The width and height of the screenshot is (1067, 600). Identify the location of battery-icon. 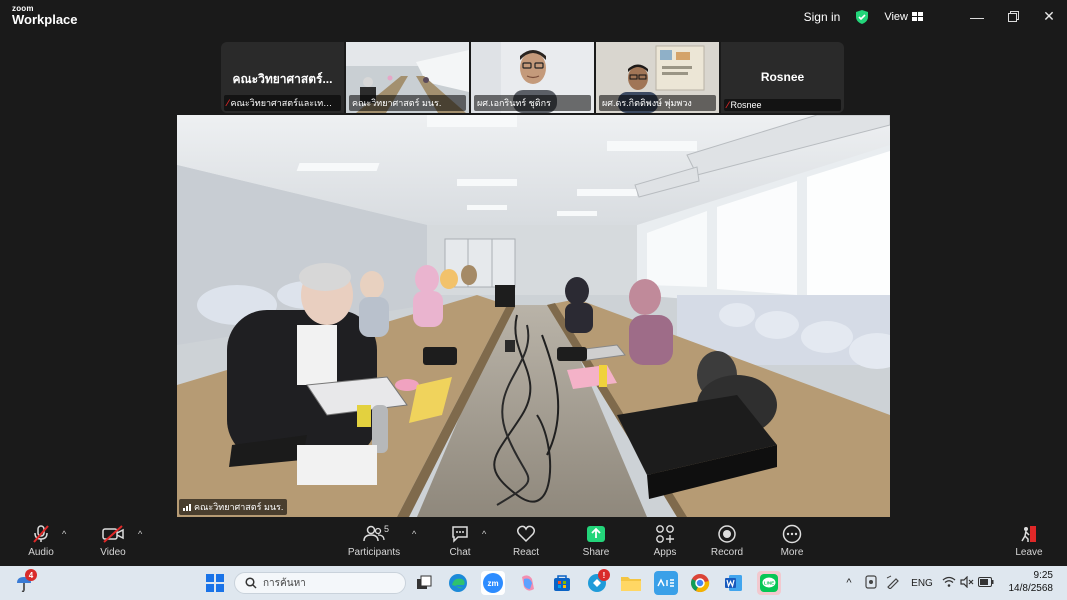
(986, 583).